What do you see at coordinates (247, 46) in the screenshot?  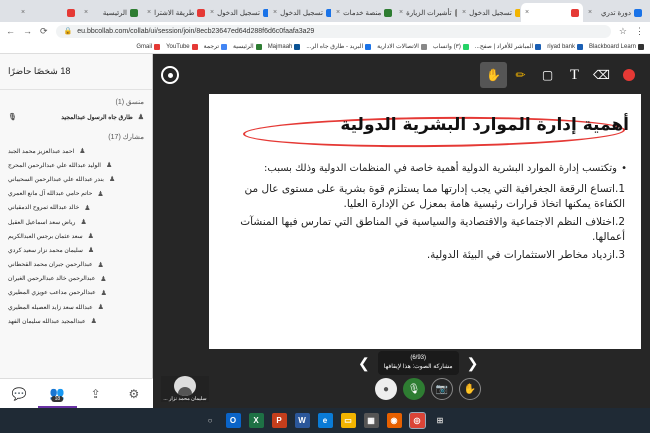 I see `bookmark-item: الرئيسية` at bounding box center [247, 46].